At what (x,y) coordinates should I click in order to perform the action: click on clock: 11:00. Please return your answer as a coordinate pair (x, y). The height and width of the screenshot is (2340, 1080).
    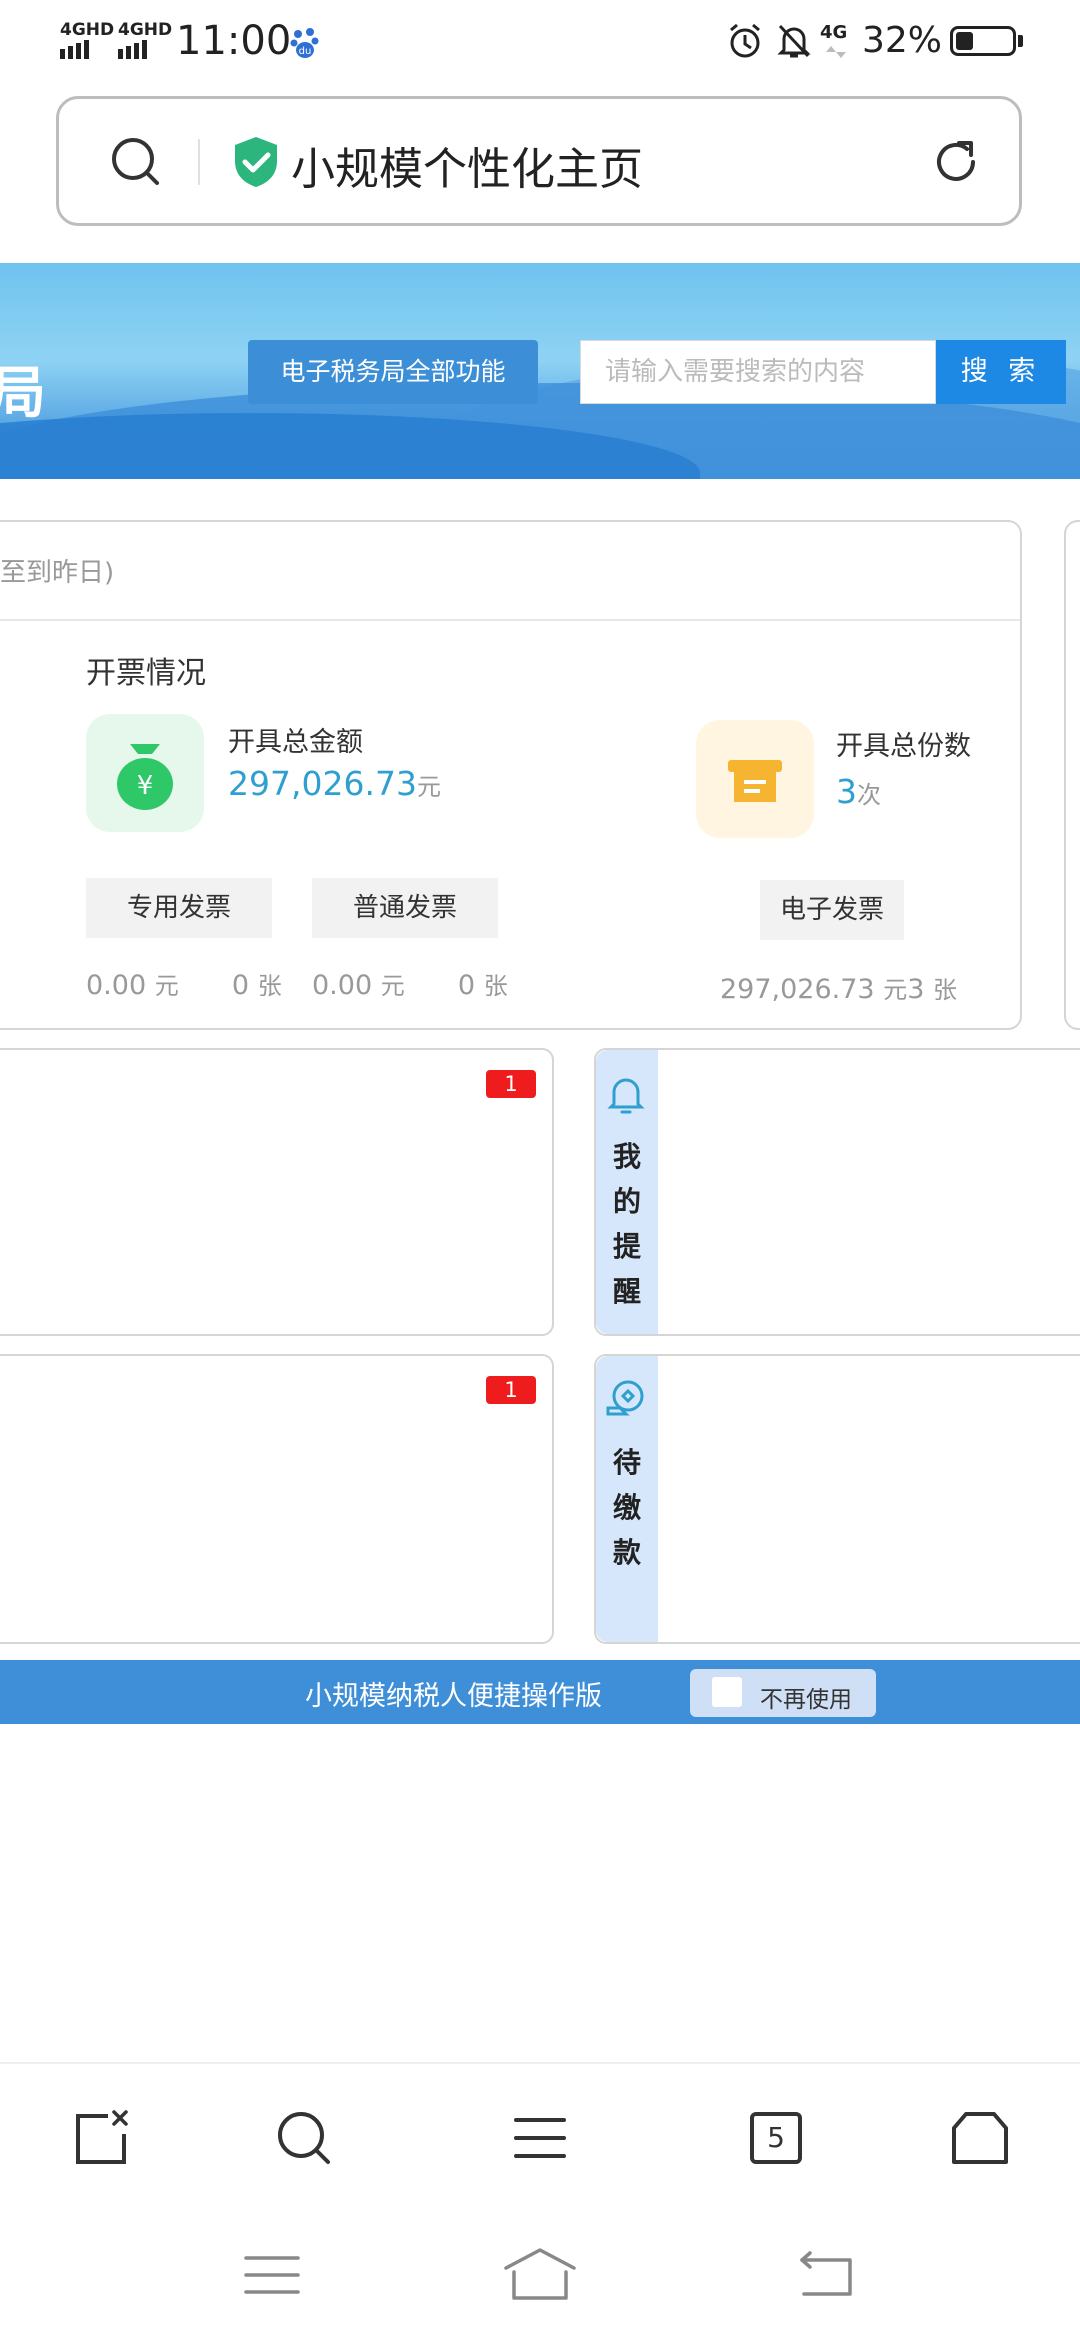
    Looking at the image, I should click on (234, 41).